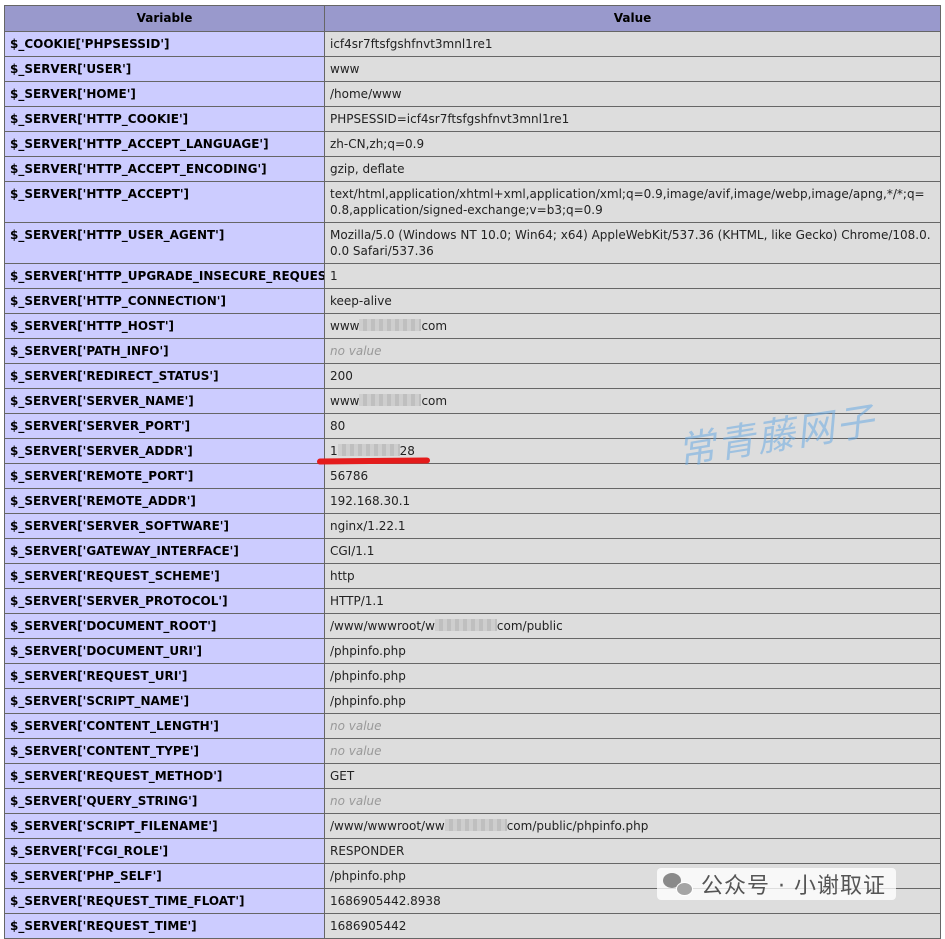  I want to click on variable-cell: $_SERVER['SCRIPT_NAME'], so click(164, 701).